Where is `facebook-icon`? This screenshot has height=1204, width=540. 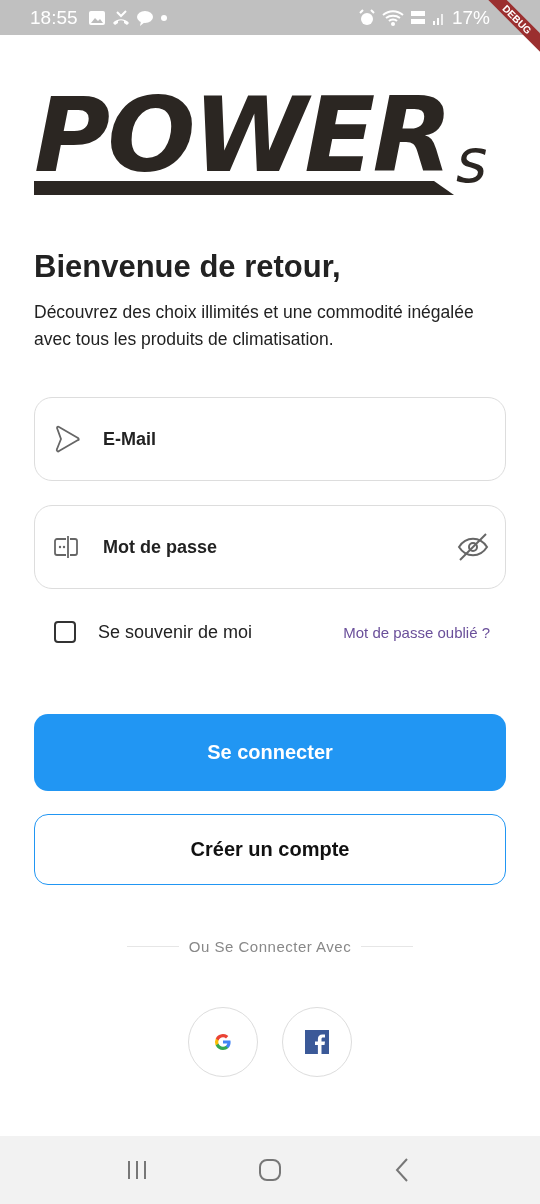 facebook-icon is located at coordinates (317, 1042).